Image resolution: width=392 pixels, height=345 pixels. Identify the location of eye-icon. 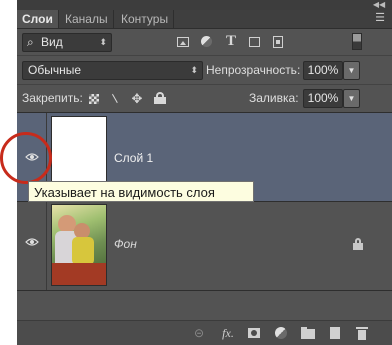
(32, 242).